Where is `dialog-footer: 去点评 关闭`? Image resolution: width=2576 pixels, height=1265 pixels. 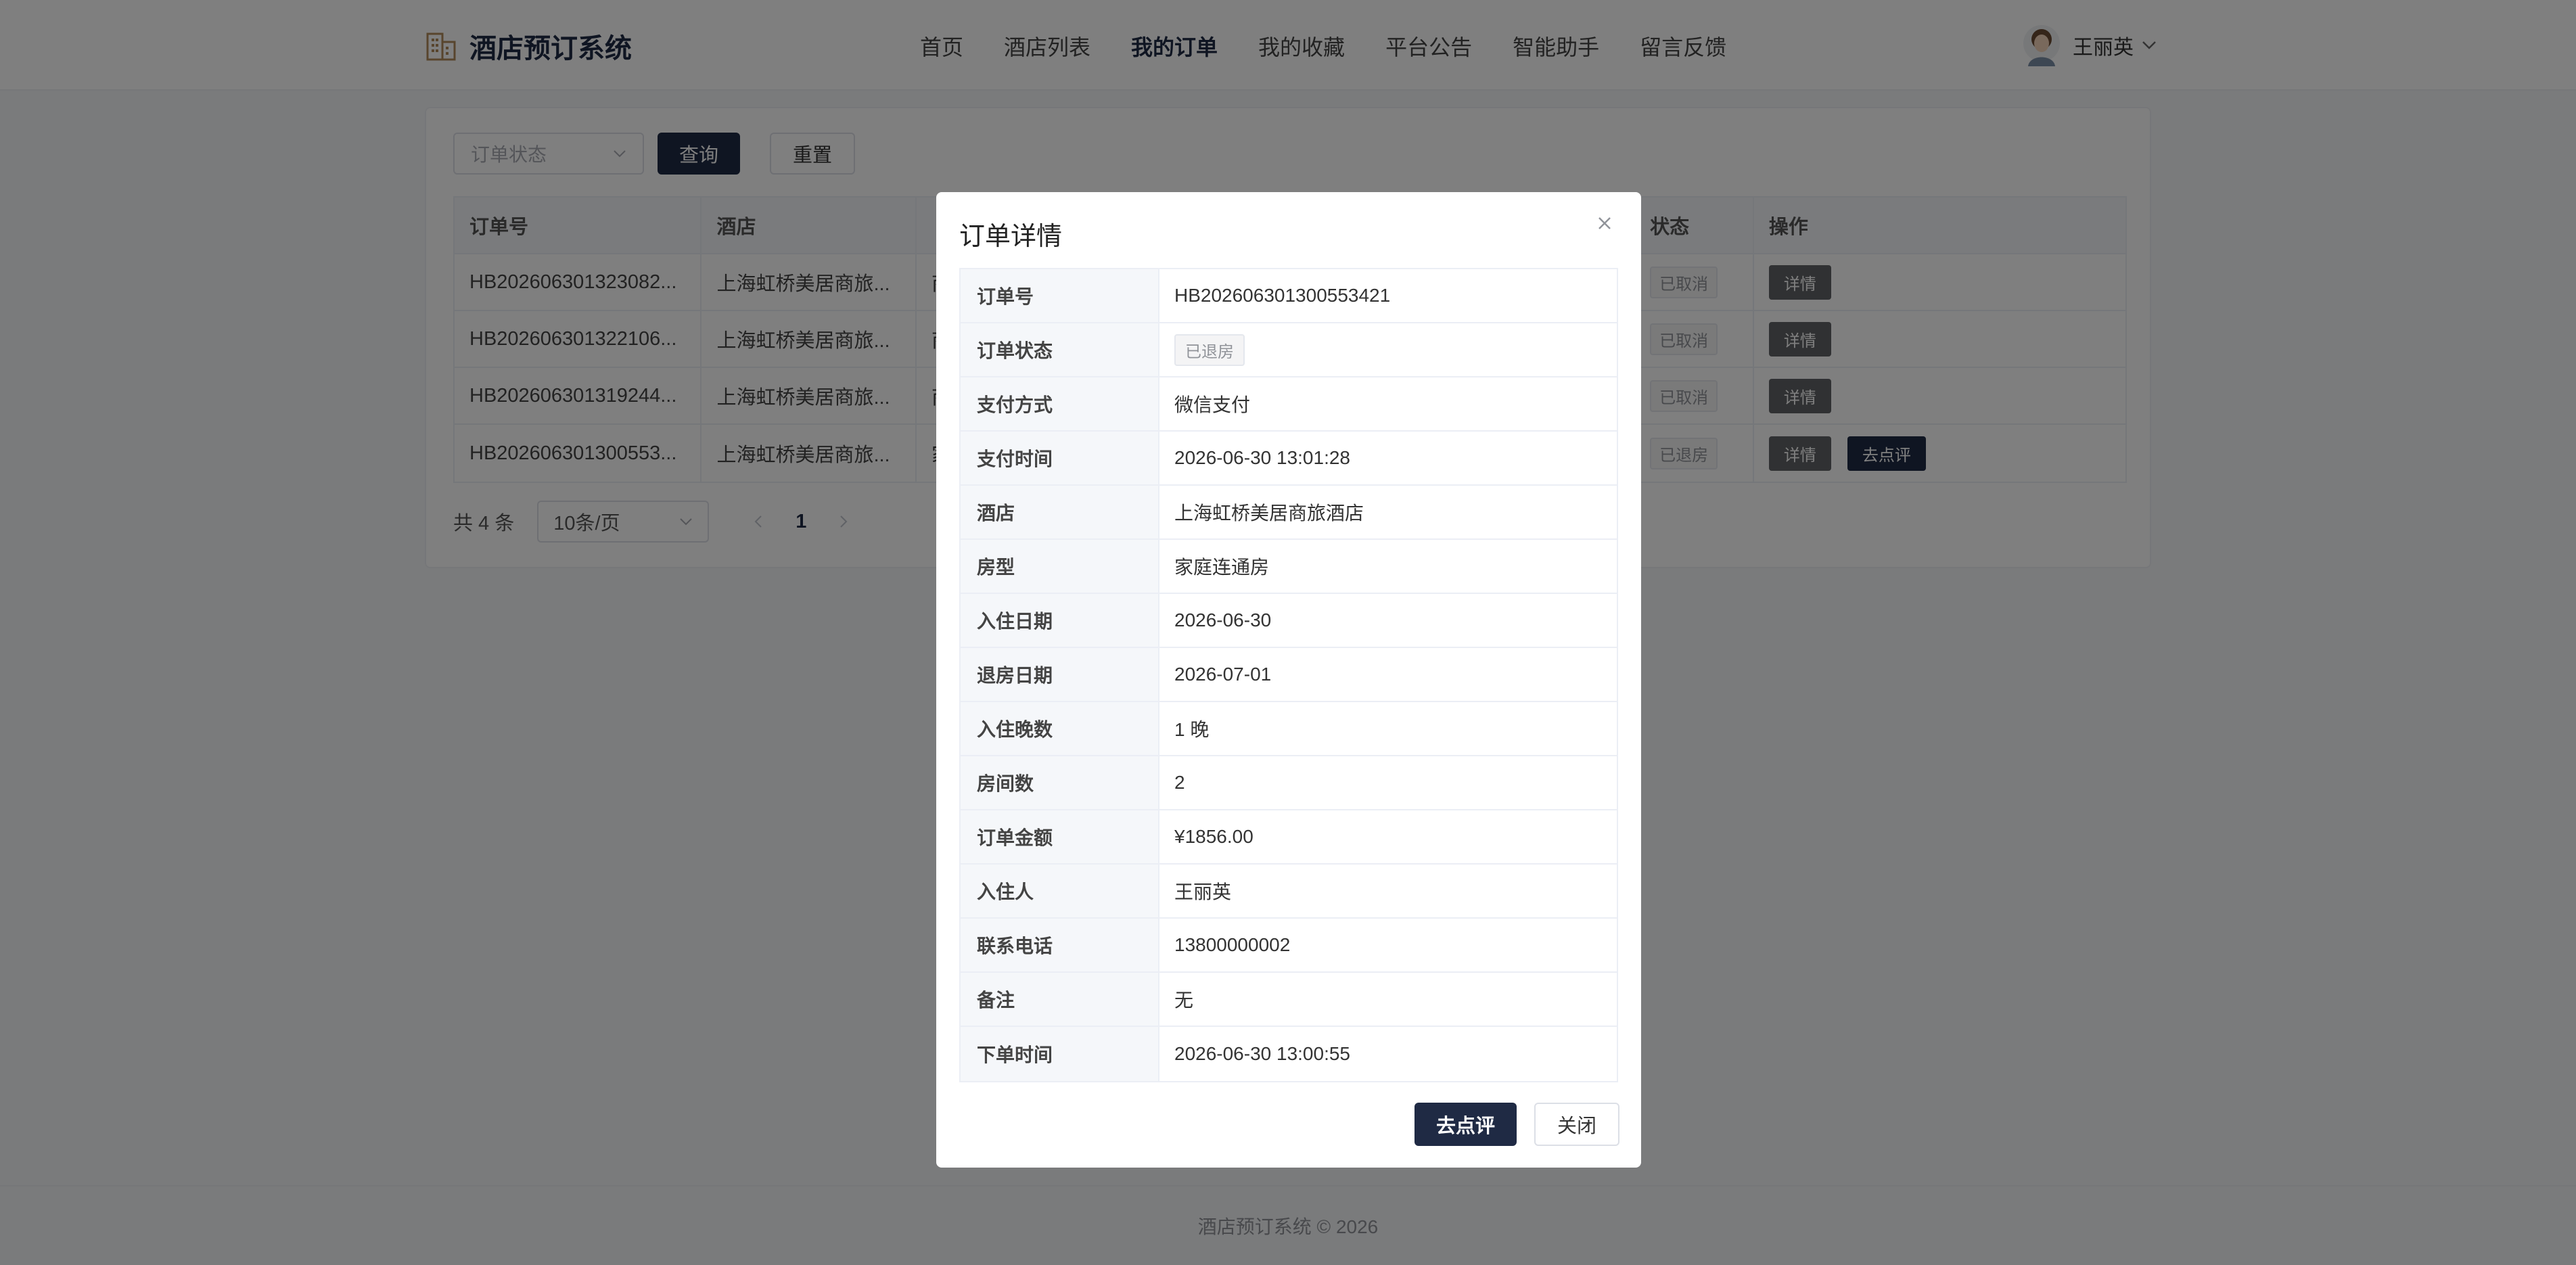
dialog-footer: 去点评 关闭 is located at coordinates (1516, 1124).